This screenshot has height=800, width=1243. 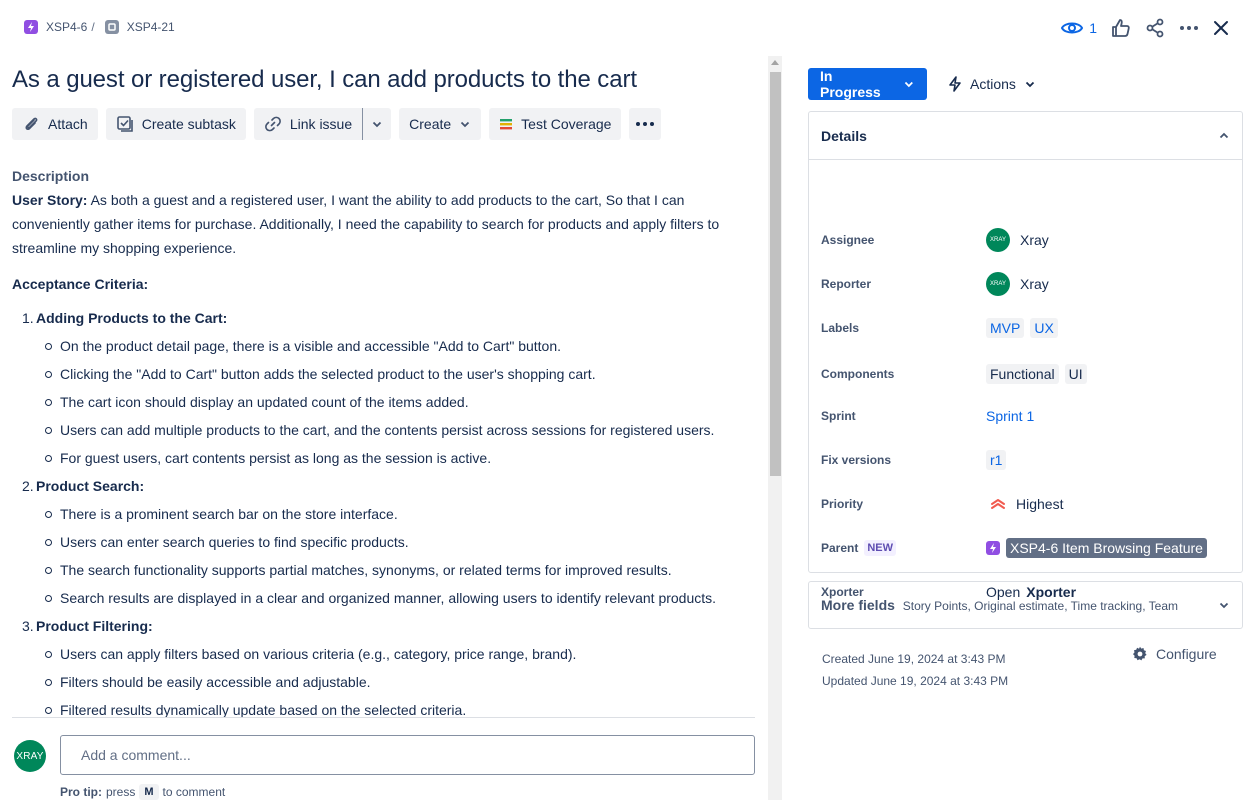 I want to click on scrollbar-thumb, so click(x=775, y=274).